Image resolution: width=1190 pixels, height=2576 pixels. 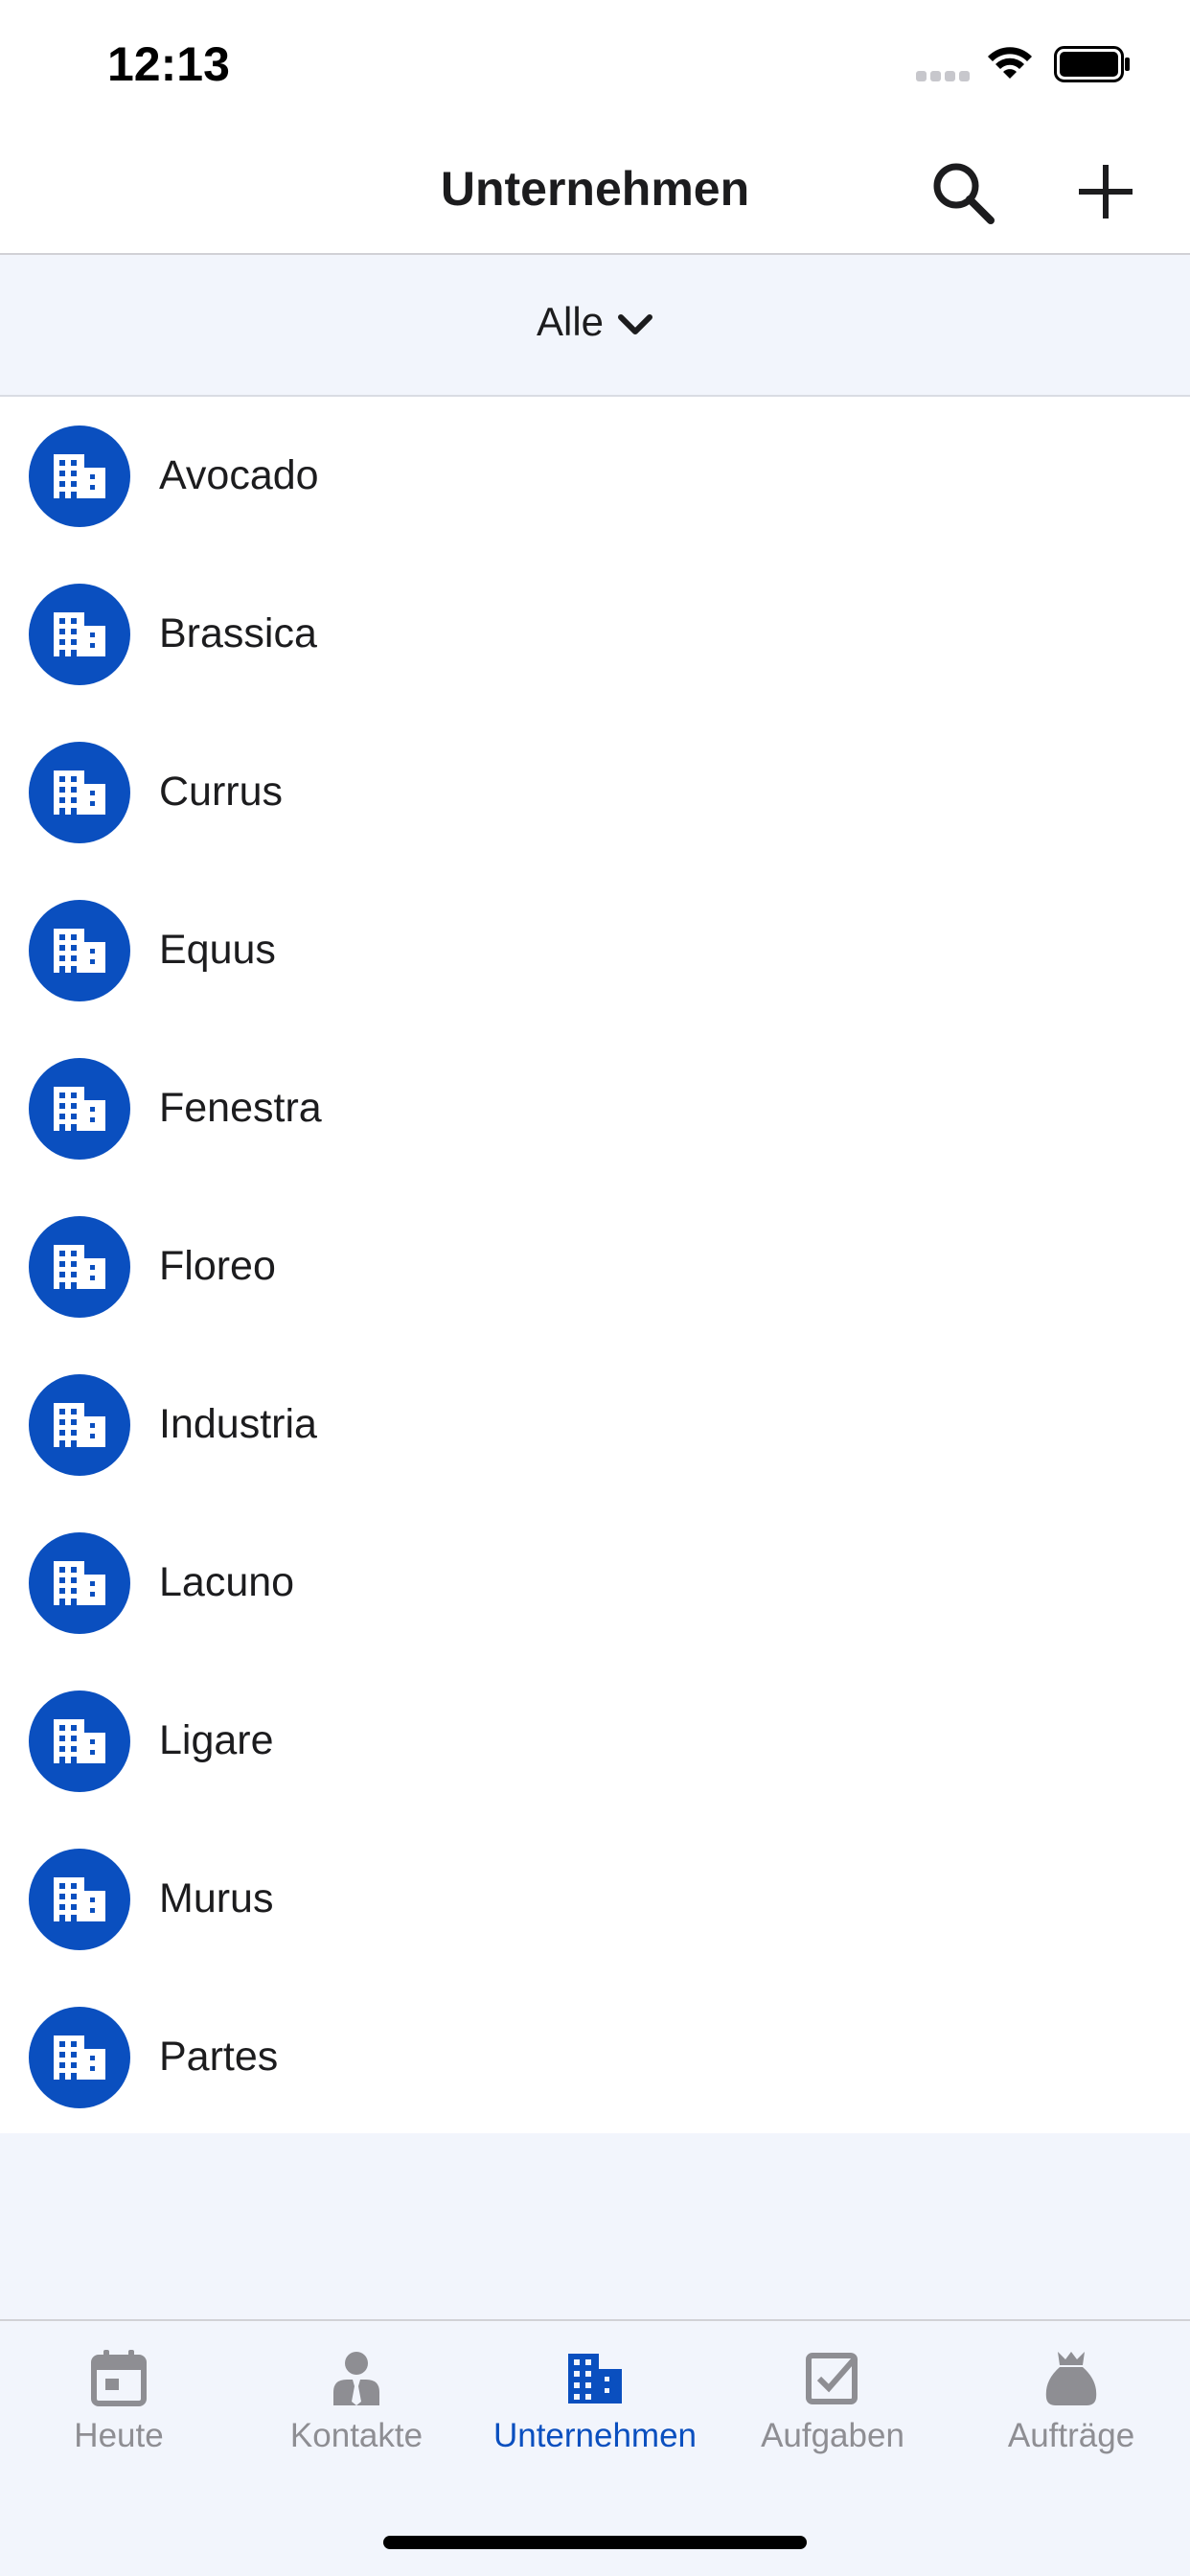 What do you see at coordinates (356, 2378) in the screenshot?
I see `person-icon` at bounding box center [356, 2378].